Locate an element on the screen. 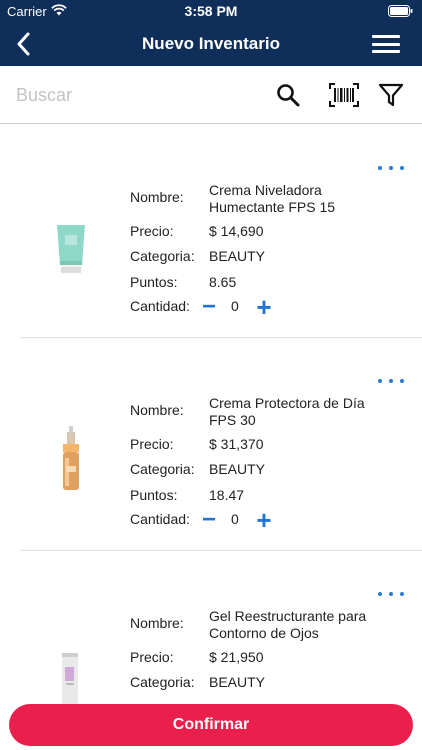 The height and width of the screenshot is (750, 422). product-name: Crema Protectora de Día FPS 30 is located at coordinates (287, 411).